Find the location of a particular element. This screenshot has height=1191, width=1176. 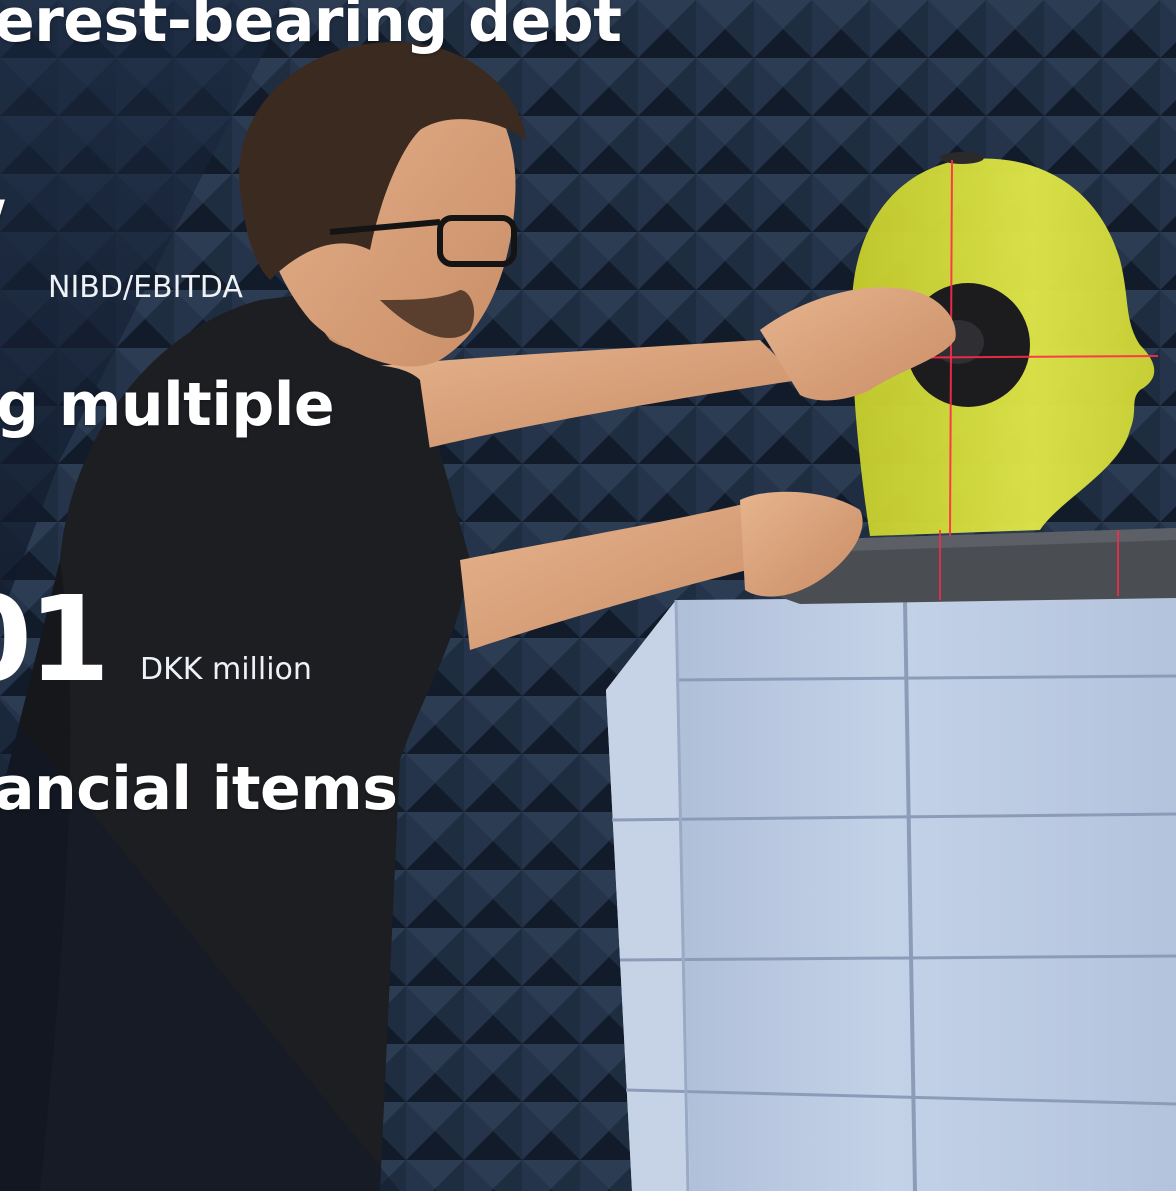

unit-label-dkk-million: DKK million is located at coordinates (226, 669).